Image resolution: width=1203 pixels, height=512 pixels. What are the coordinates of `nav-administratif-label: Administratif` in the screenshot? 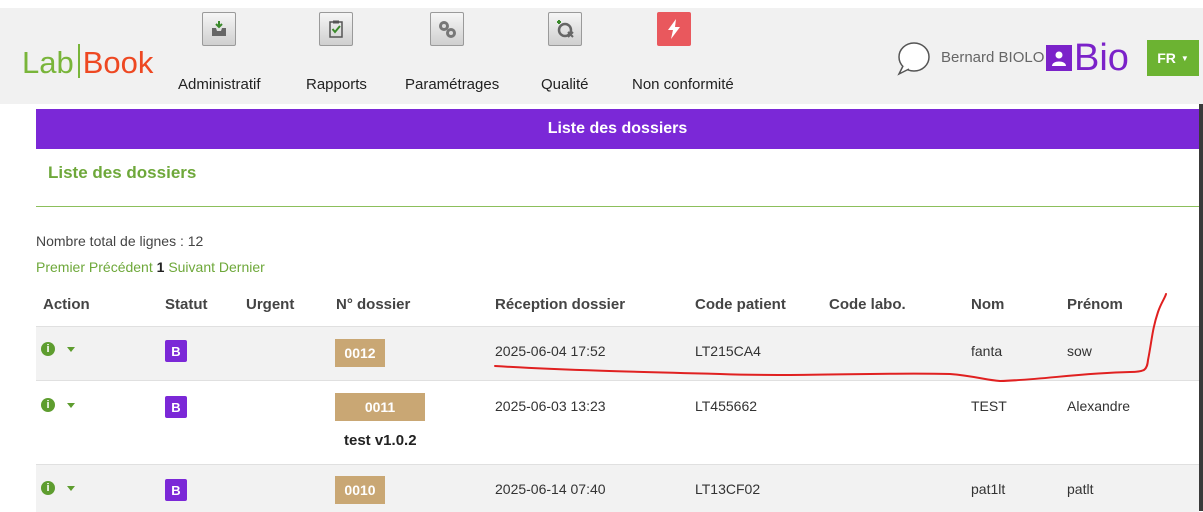 It's located at (219, 84).